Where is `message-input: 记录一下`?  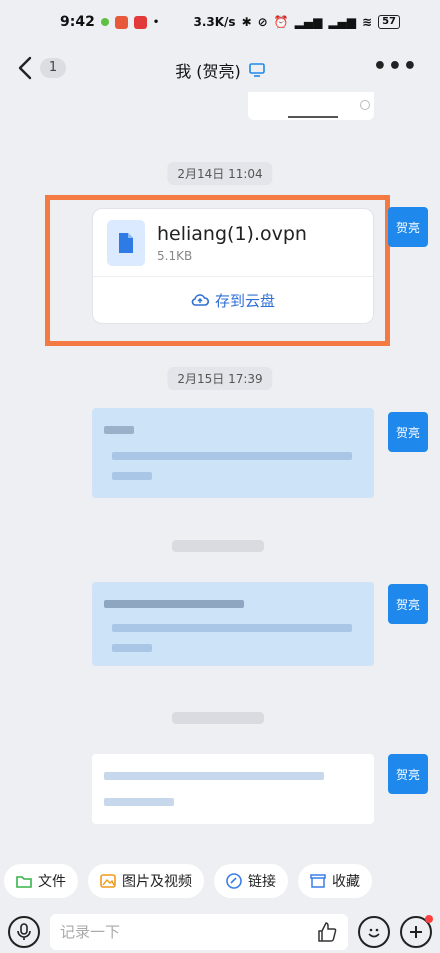 message-input: 记录一下 is located at coordinates (199, 931).